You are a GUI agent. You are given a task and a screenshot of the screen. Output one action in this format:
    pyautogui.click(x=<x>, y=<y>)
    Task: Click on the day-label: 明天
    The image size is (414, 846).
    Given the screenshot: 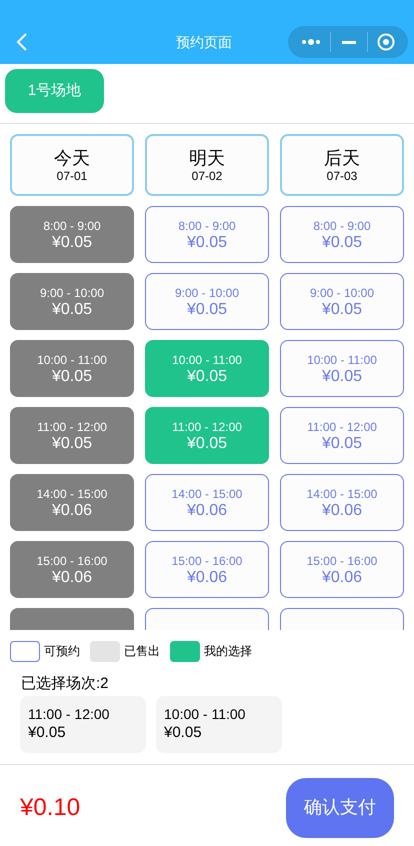 What is the action you would take?
    pyautogui.click(x=207, y=158)
    